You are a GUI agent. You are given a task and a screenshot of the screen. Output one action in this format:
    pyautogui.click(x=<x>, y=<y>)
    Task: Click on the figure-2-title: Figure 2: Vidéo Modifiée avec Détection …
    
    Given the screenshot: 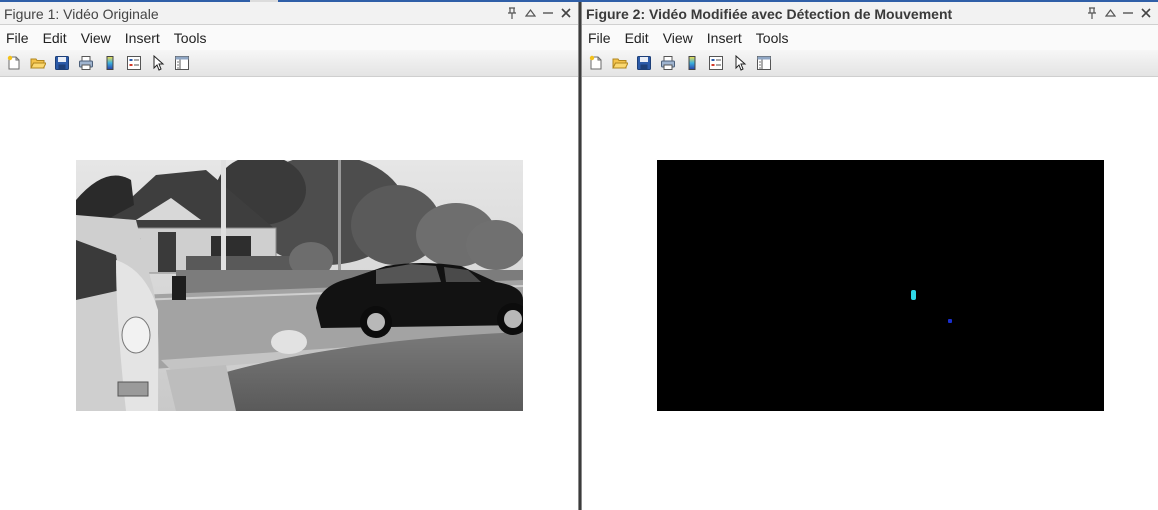 What is the action you would take?
    pyautogui.click(x=769, y=14)
    